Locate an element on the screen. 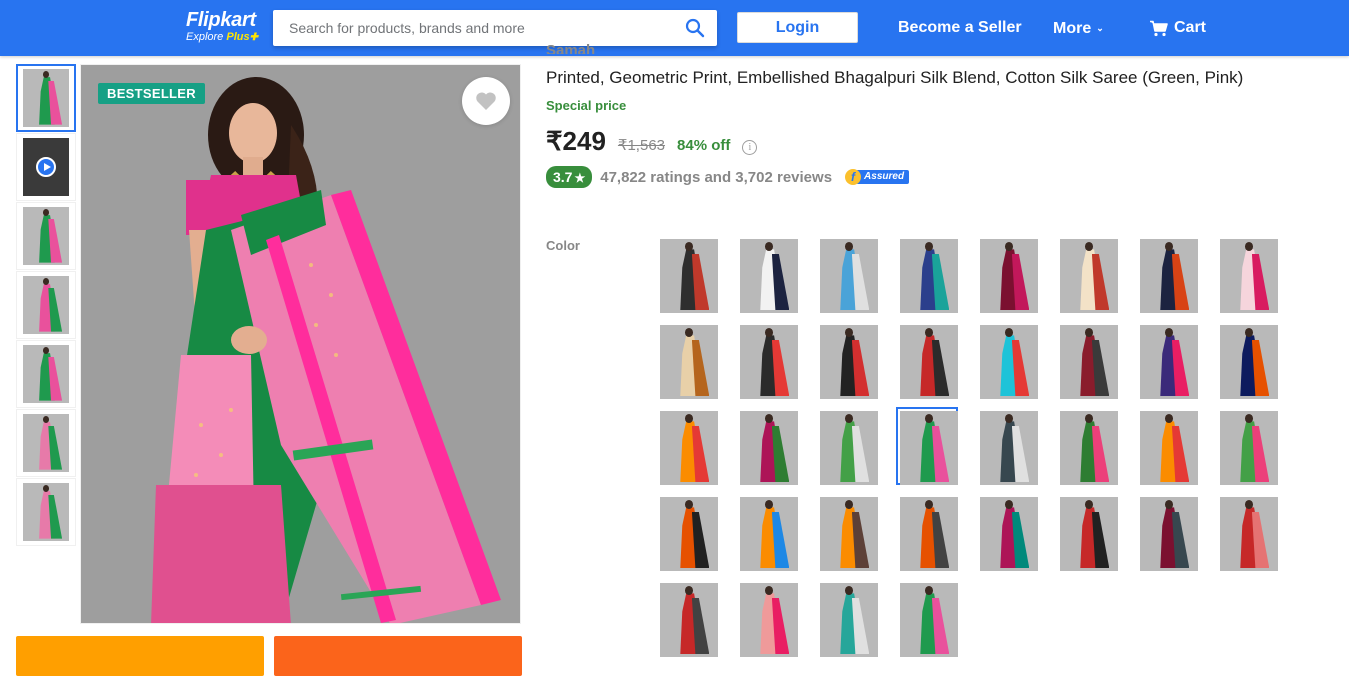 This screenshot has height=676, width=1349. brand-name: Samah is located at coordinates (570, 49).